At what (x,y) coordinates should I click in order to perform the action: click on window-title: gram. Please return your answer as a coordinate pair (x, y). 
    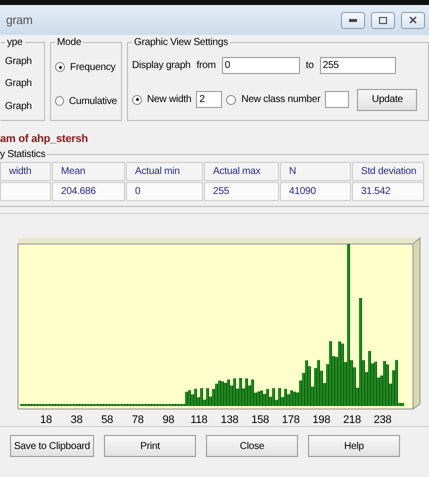
    Looking at the image, I should click on (19, 20).